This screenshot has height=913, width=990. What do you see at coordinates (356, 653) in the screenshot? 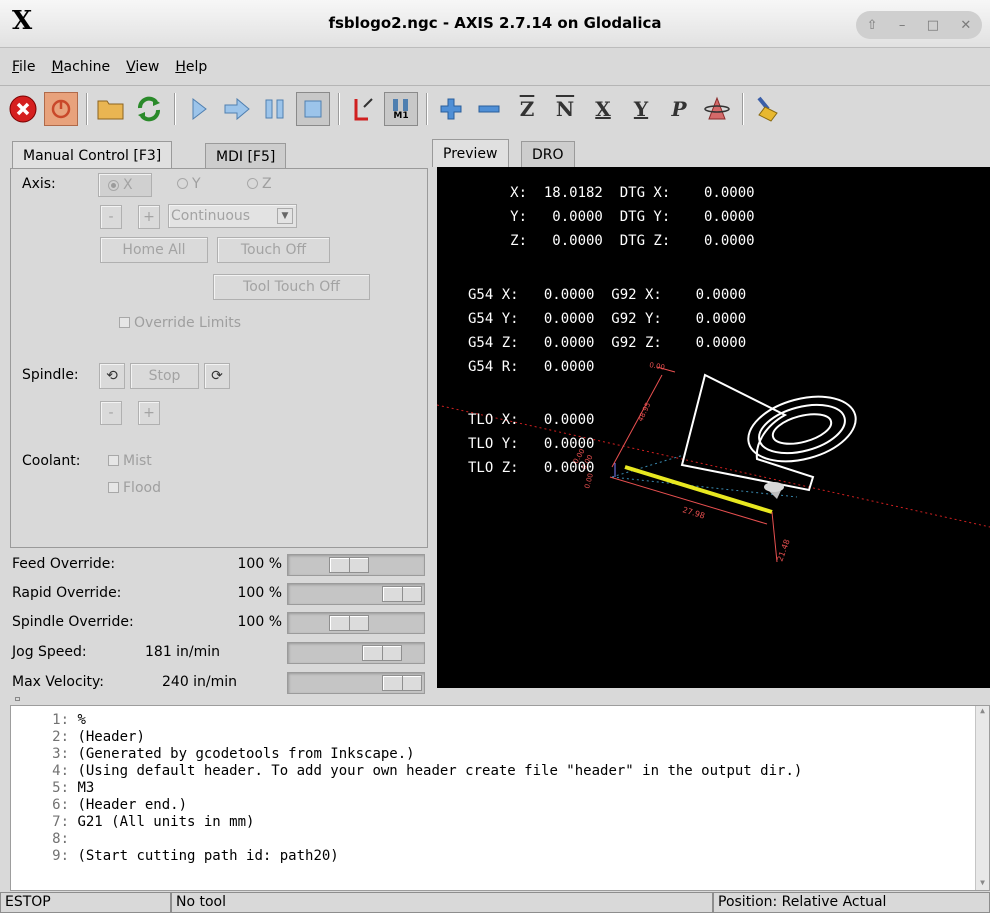
I see `jog-speed-slider` at bounding box center [356, 653].